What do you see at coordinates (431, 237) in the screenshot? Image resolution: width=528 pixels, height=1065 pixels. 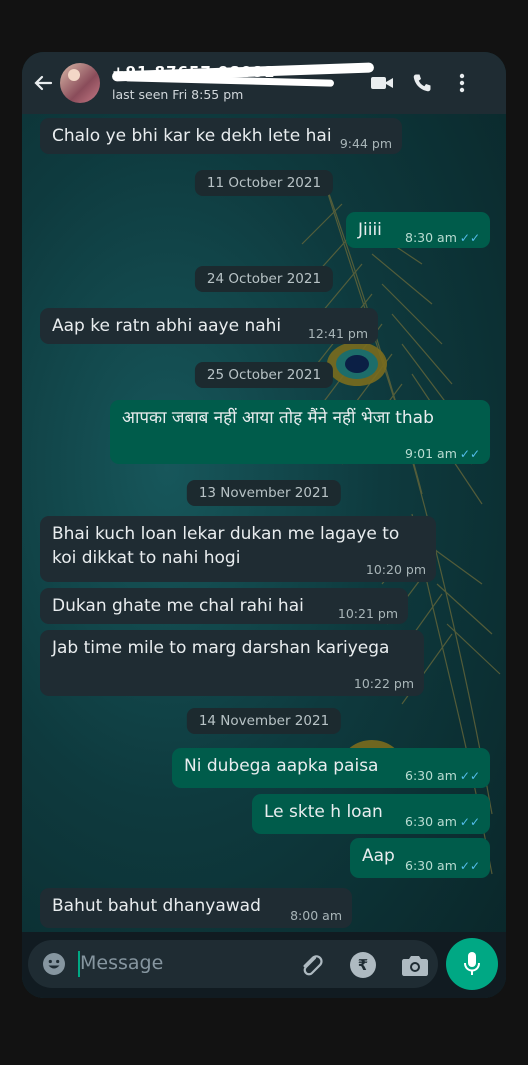 I see `message-time: 8:30 am` at bounding box center [431, 237].